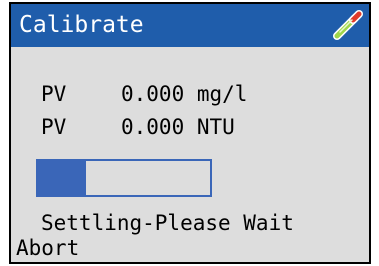 The image size is (379, 266). What do you see at coordinates (184, 94) in the screenshot?
I see `reading-value-mgl: 0.000 mg/l` at bounding box center [184, 94].